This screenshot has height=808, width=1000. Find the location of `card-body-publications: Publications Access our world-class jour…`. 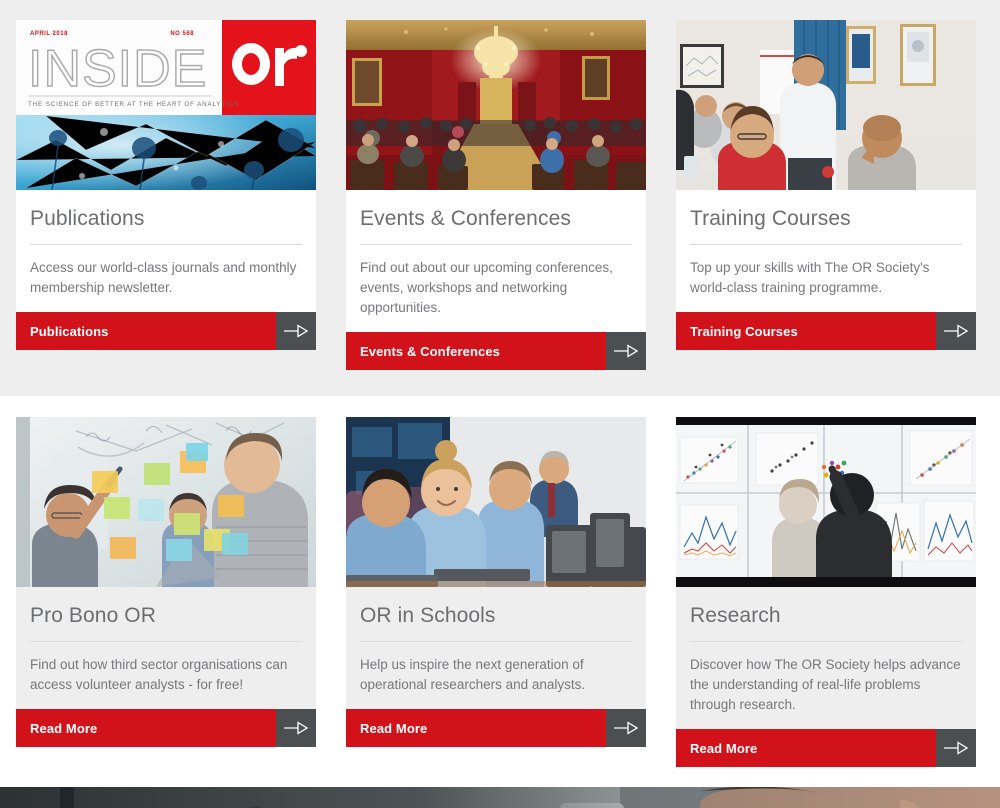

card-body-publications: Publications Access our world-class jour… is located at coordinates (166, 251).